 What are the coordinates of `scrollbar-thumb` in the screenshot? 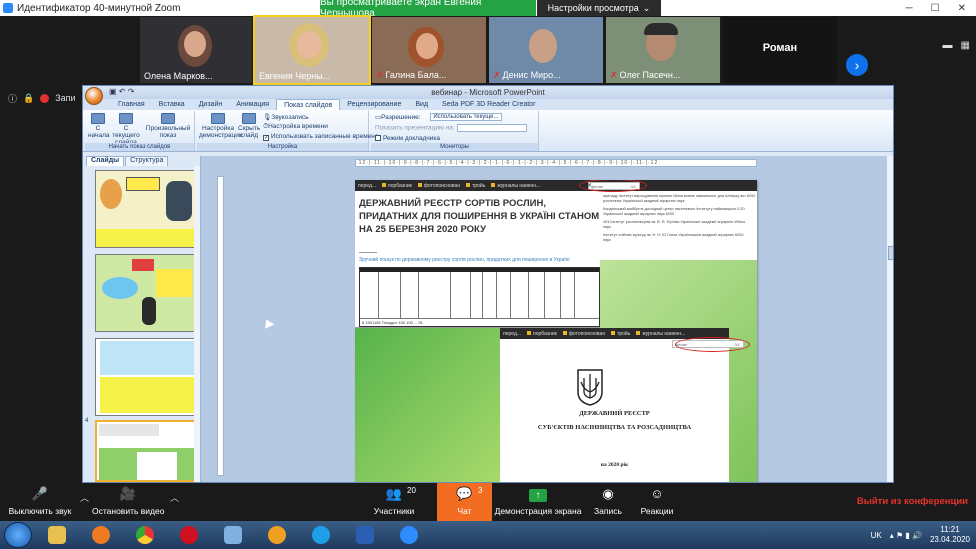 It's located at (890, 253).